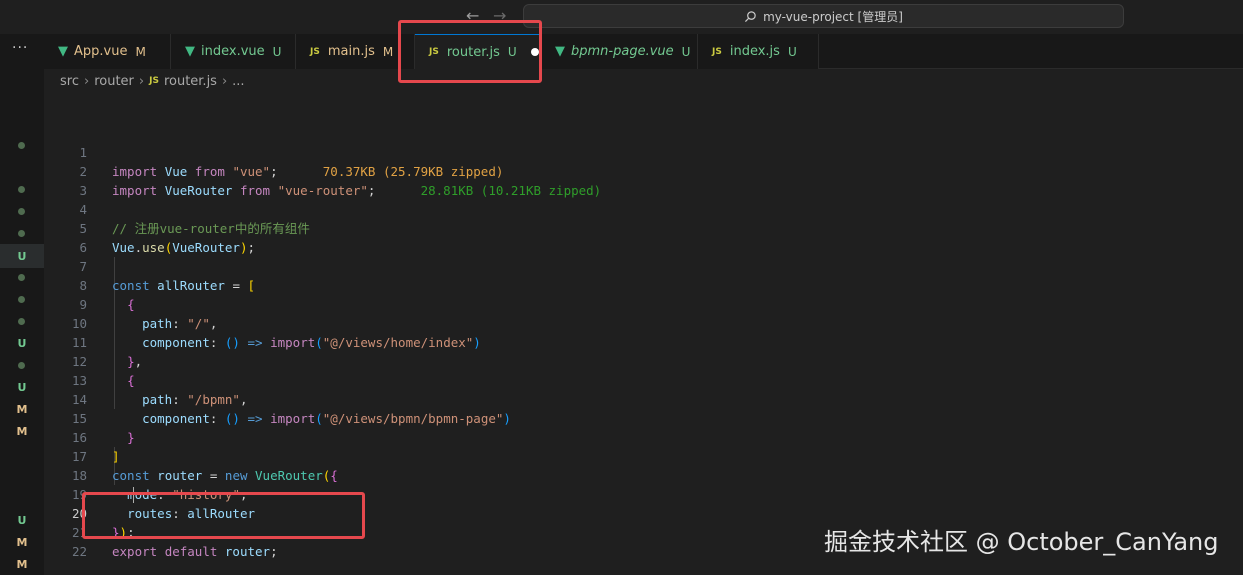 This screenshot has width=1243, height=575. What do you see at coordinates (643, 303) in the screenshot?
I see `code-line: 9 path: "/",` at bounding box center [643, 303].